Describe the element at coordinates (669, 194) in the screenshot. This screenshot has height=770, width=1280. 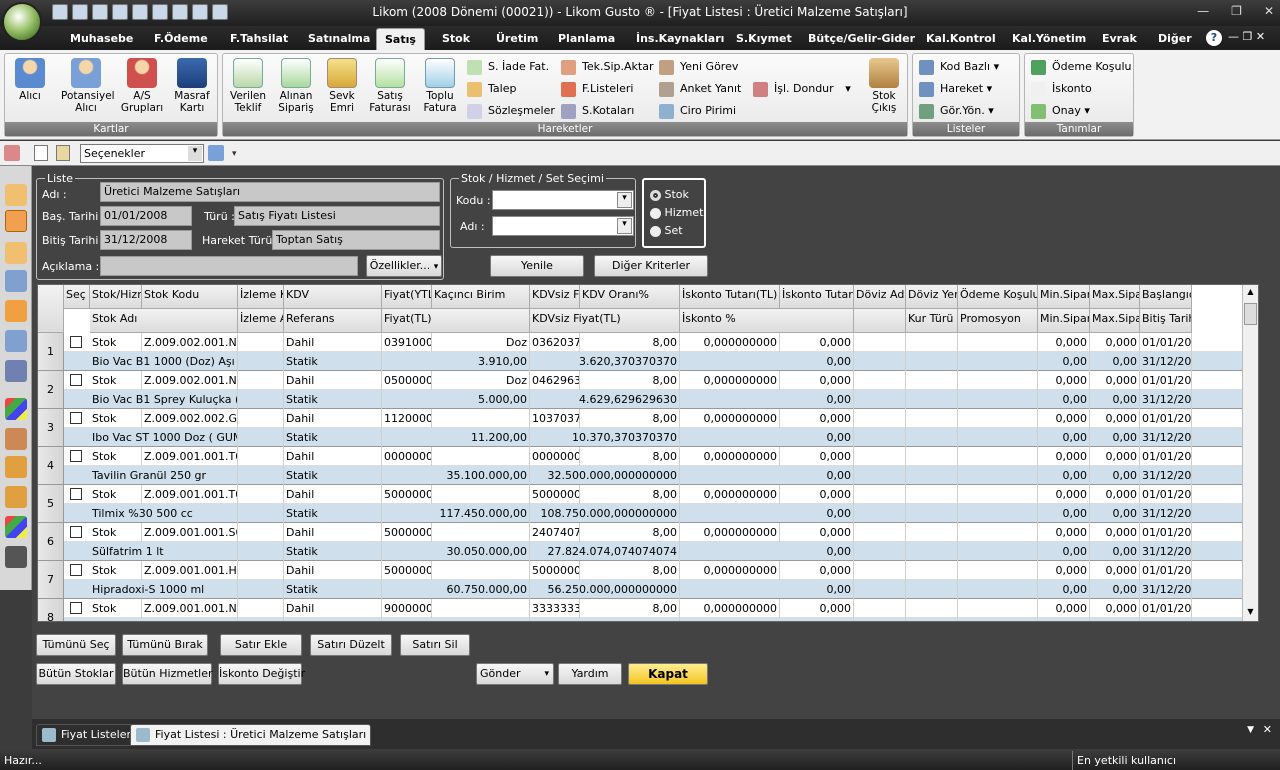
I see `radio-stok: Stok` at that location.